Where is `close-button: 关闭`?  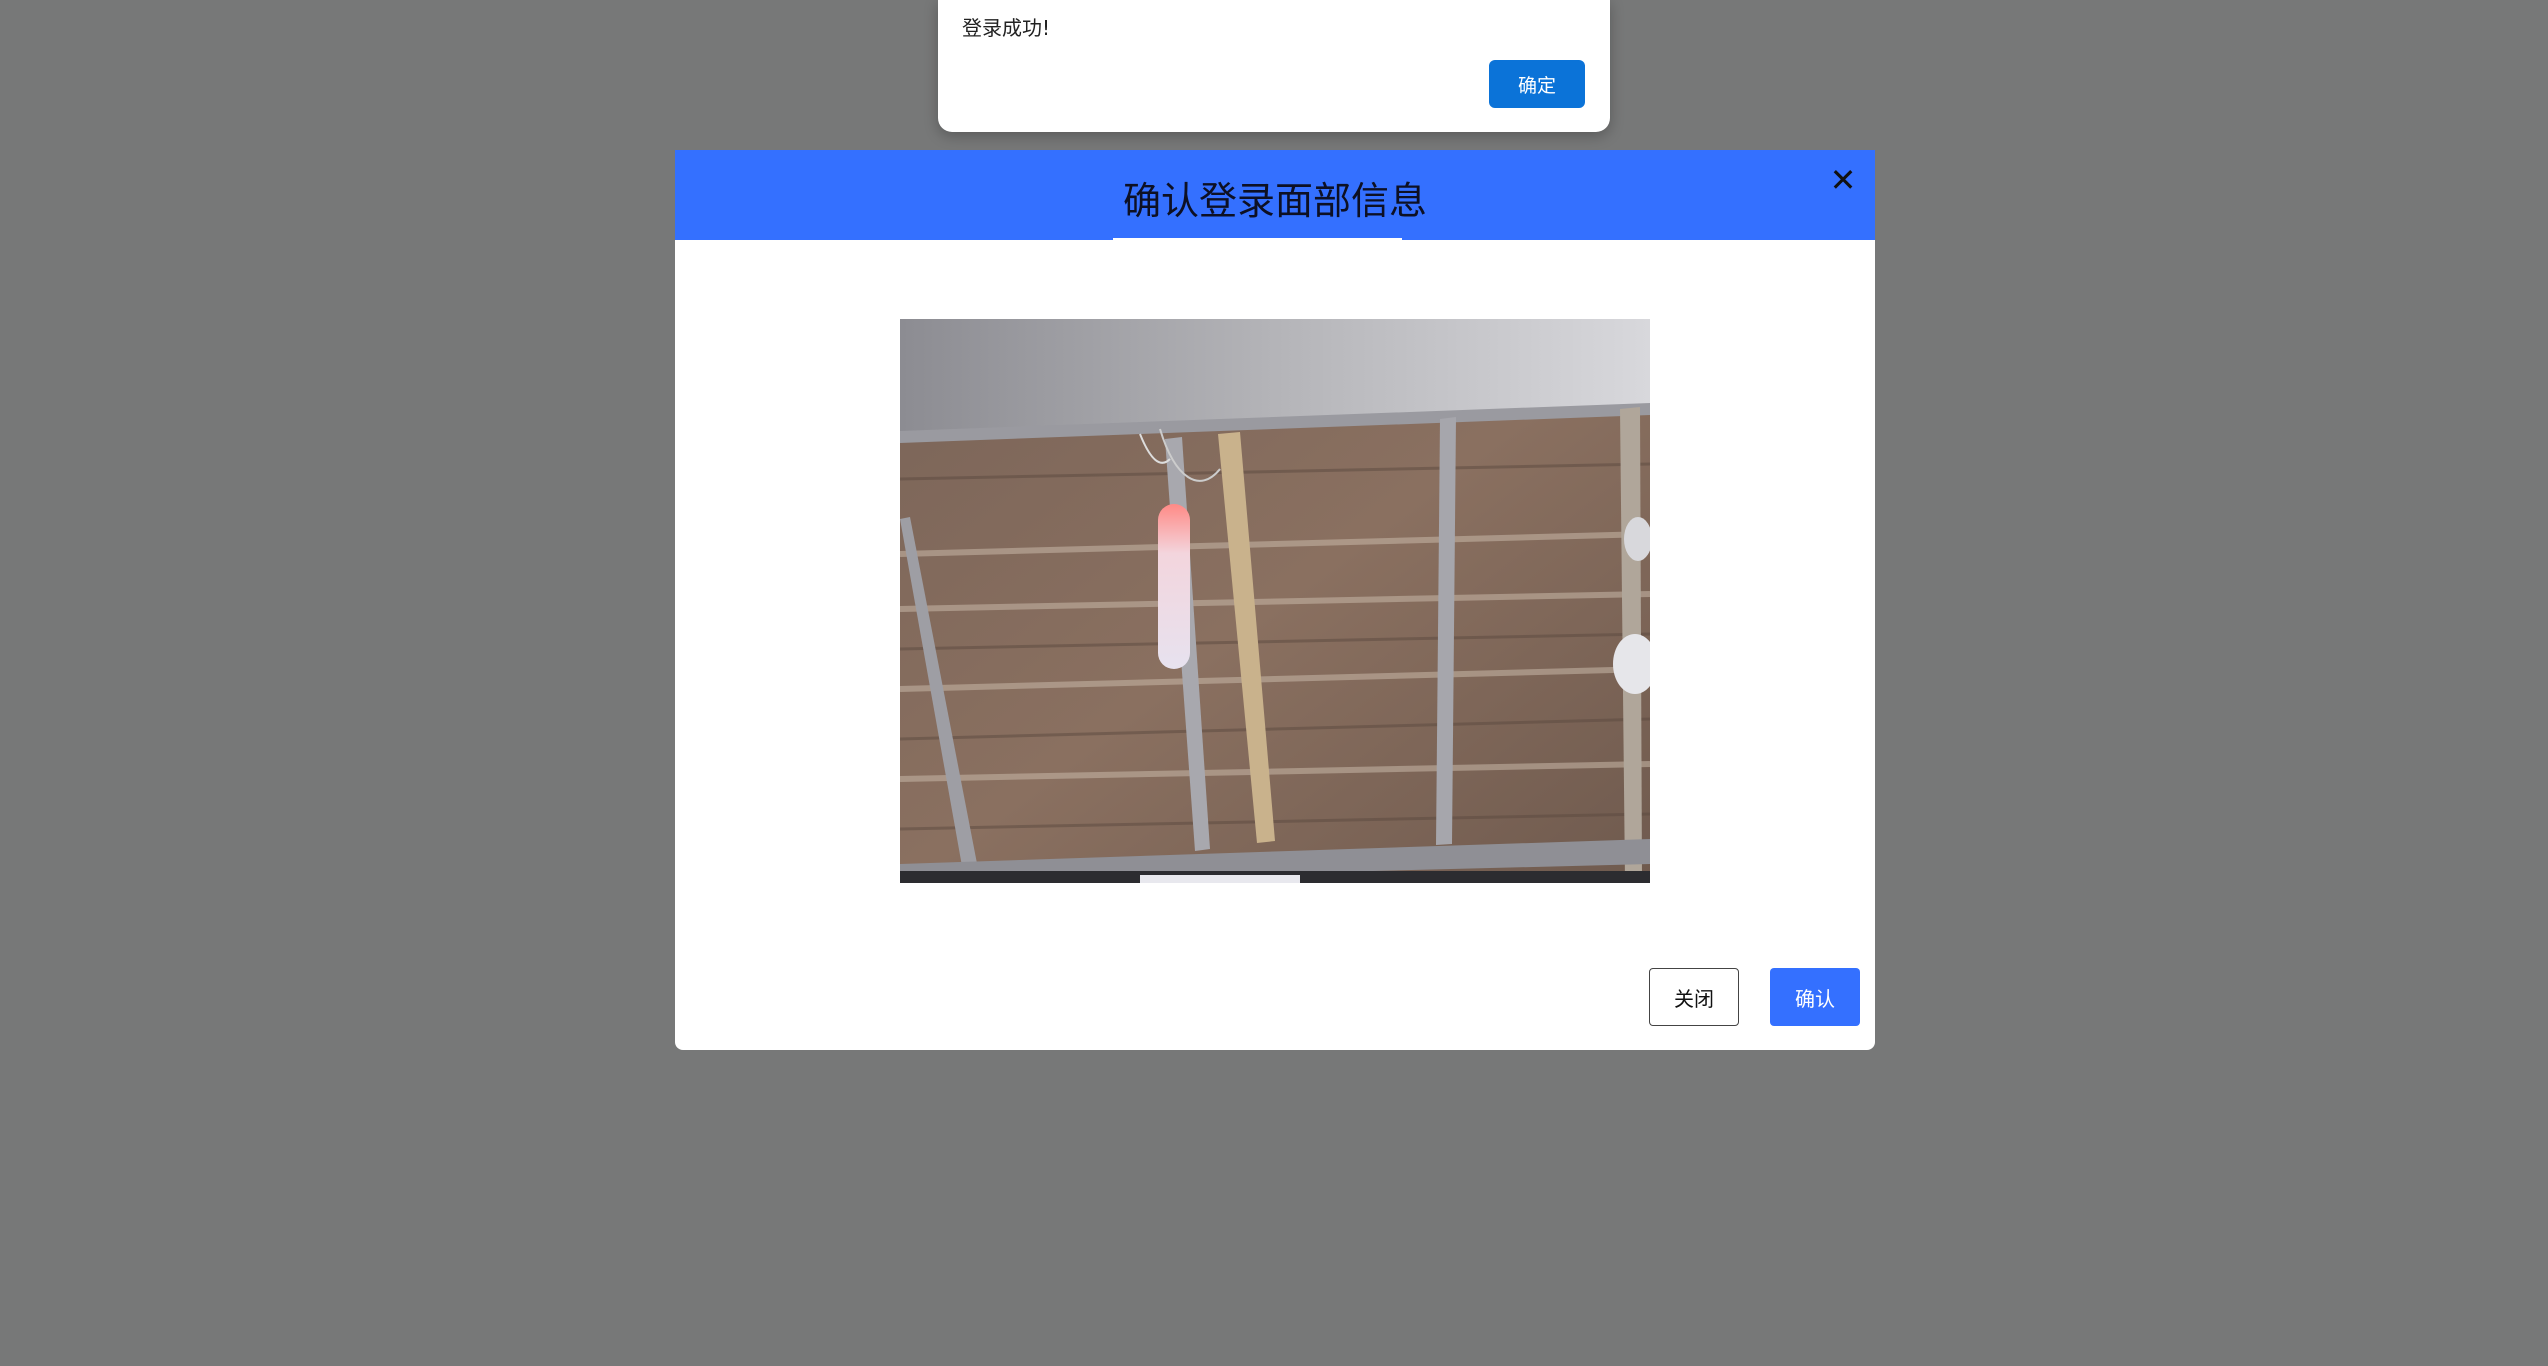 close-button: 关闭 is located at coordinates (1694, 997).